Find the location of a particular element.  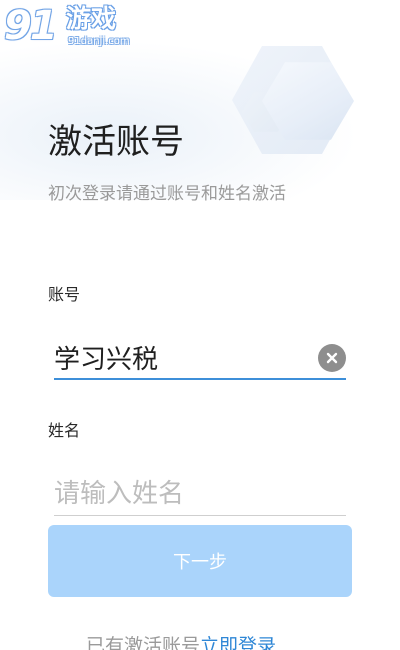

name-label: 姓名 is located at coordinates (64, 430).